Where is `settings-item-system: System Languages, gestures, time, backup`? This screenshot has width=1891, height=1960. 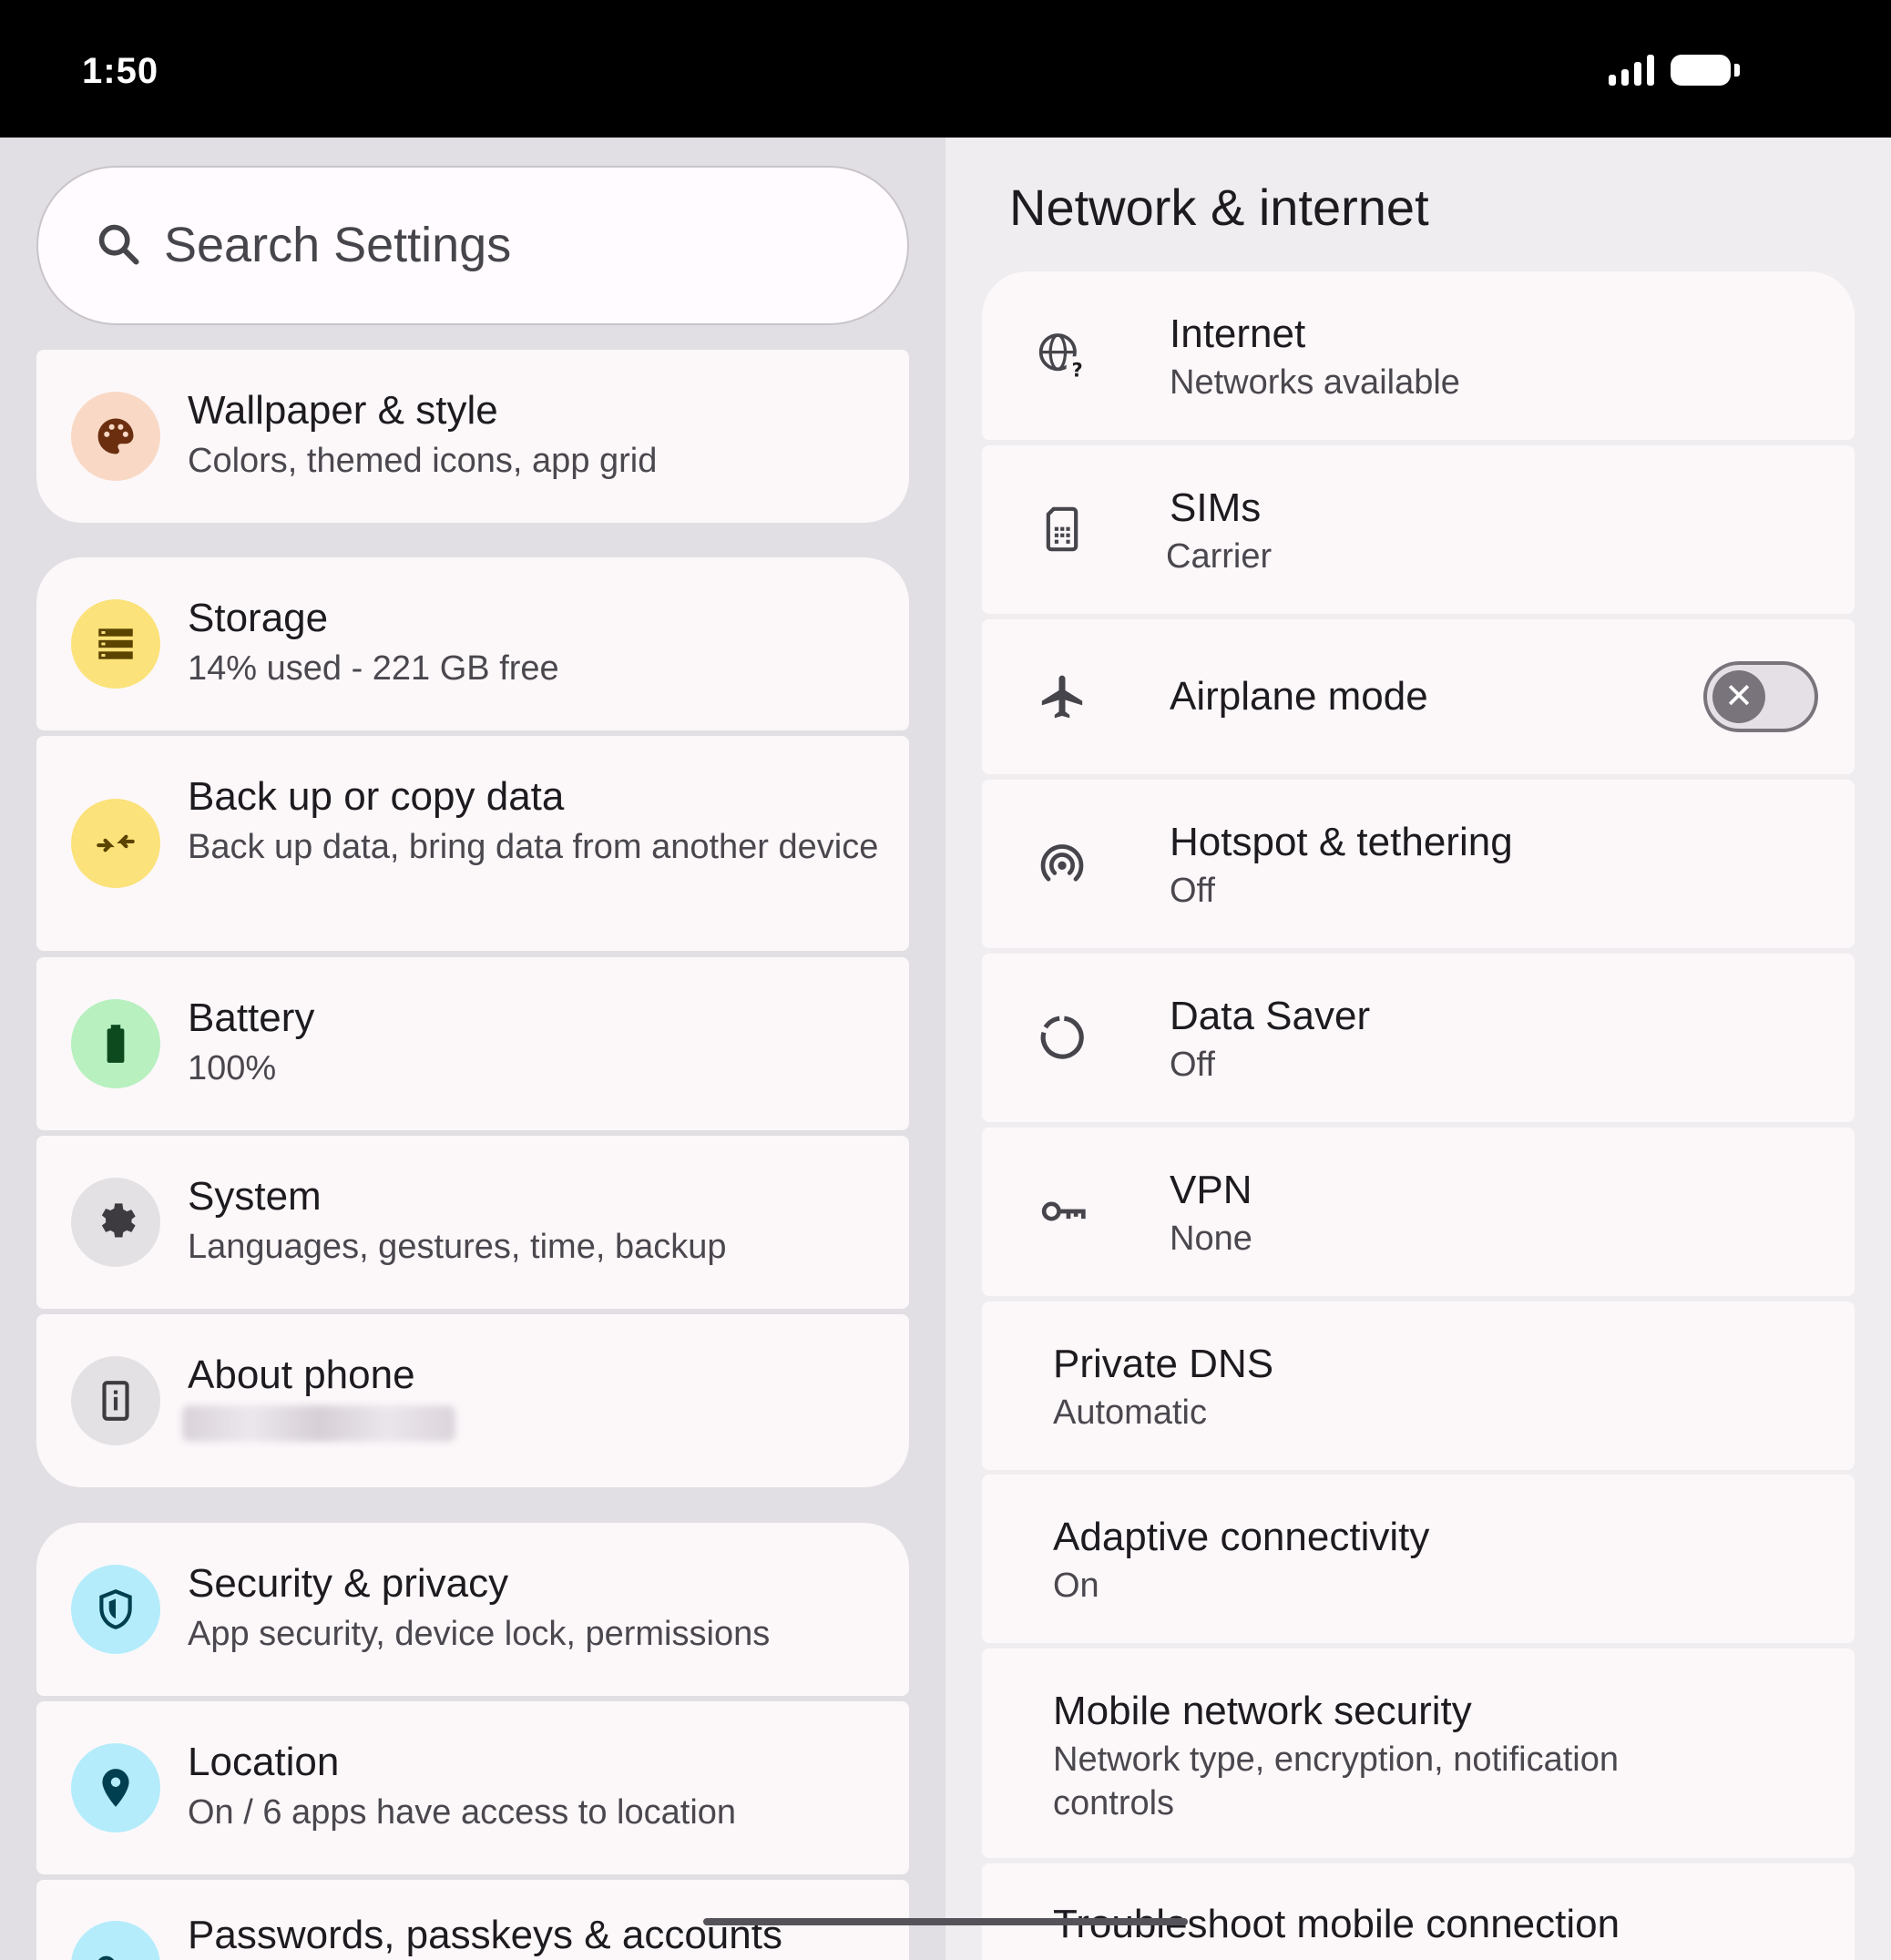
settings-item-system: System Languages, gestures, time, backup is located at coordinates (472, 1222).